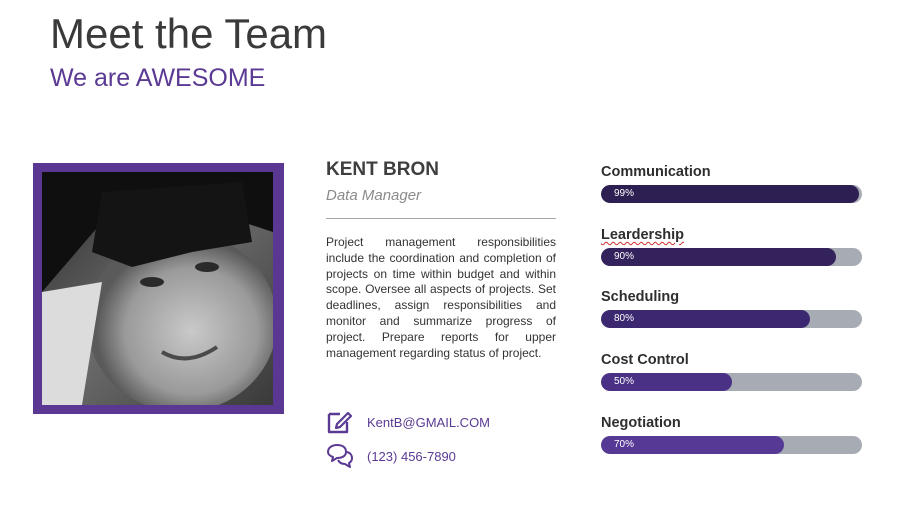 Image resolution: width=897 pixels, height=508 pixels. I want to click on phone-row: (123) 456-7890, so click(391, 456).